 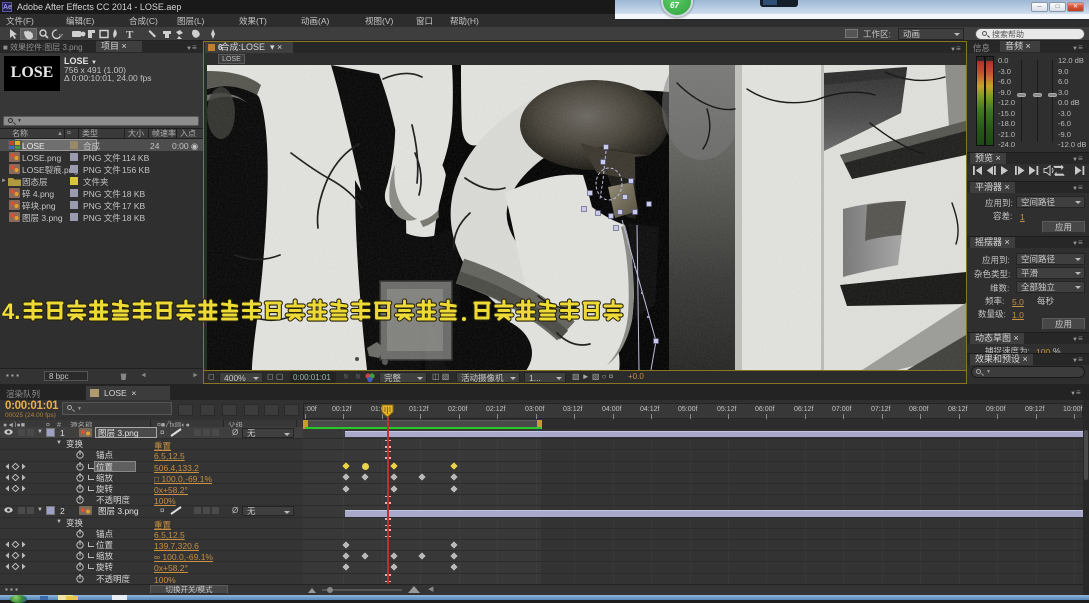 I want to click on svg-text: 4., so click(x=11, y=311).